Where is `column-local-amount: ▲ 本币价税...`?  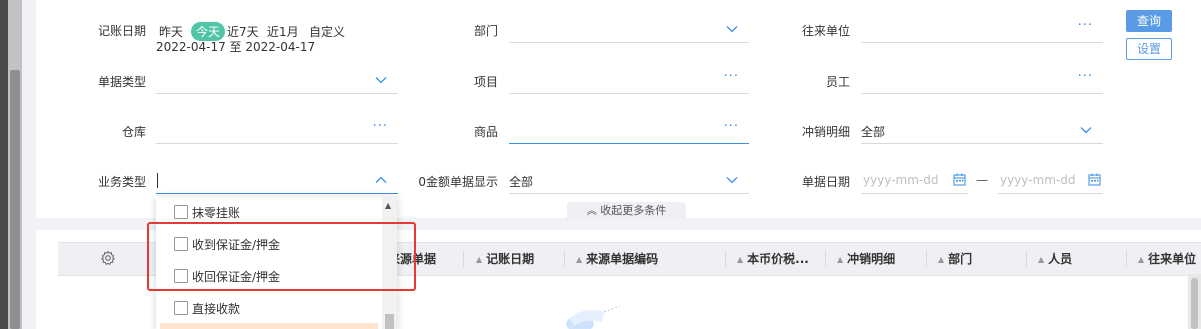
column-local-amount: ▲ 本币价税... is located at coordinates (773, 259).